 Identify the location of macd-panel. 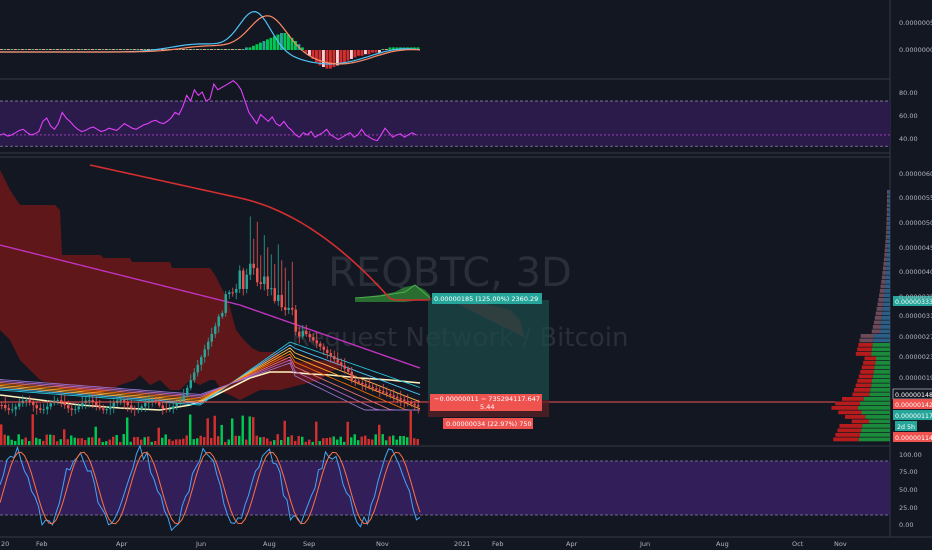
(210, 39).